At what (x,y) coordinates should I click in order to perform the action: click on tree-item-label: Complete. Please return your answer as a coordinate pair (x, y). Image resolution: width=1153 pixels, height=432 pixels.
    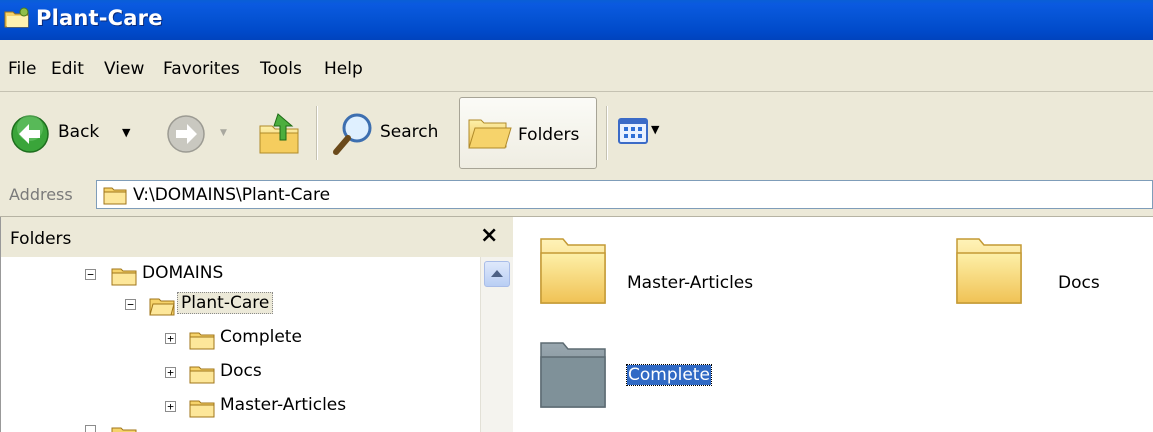
    Looking at the image, I should click on (261, 337).